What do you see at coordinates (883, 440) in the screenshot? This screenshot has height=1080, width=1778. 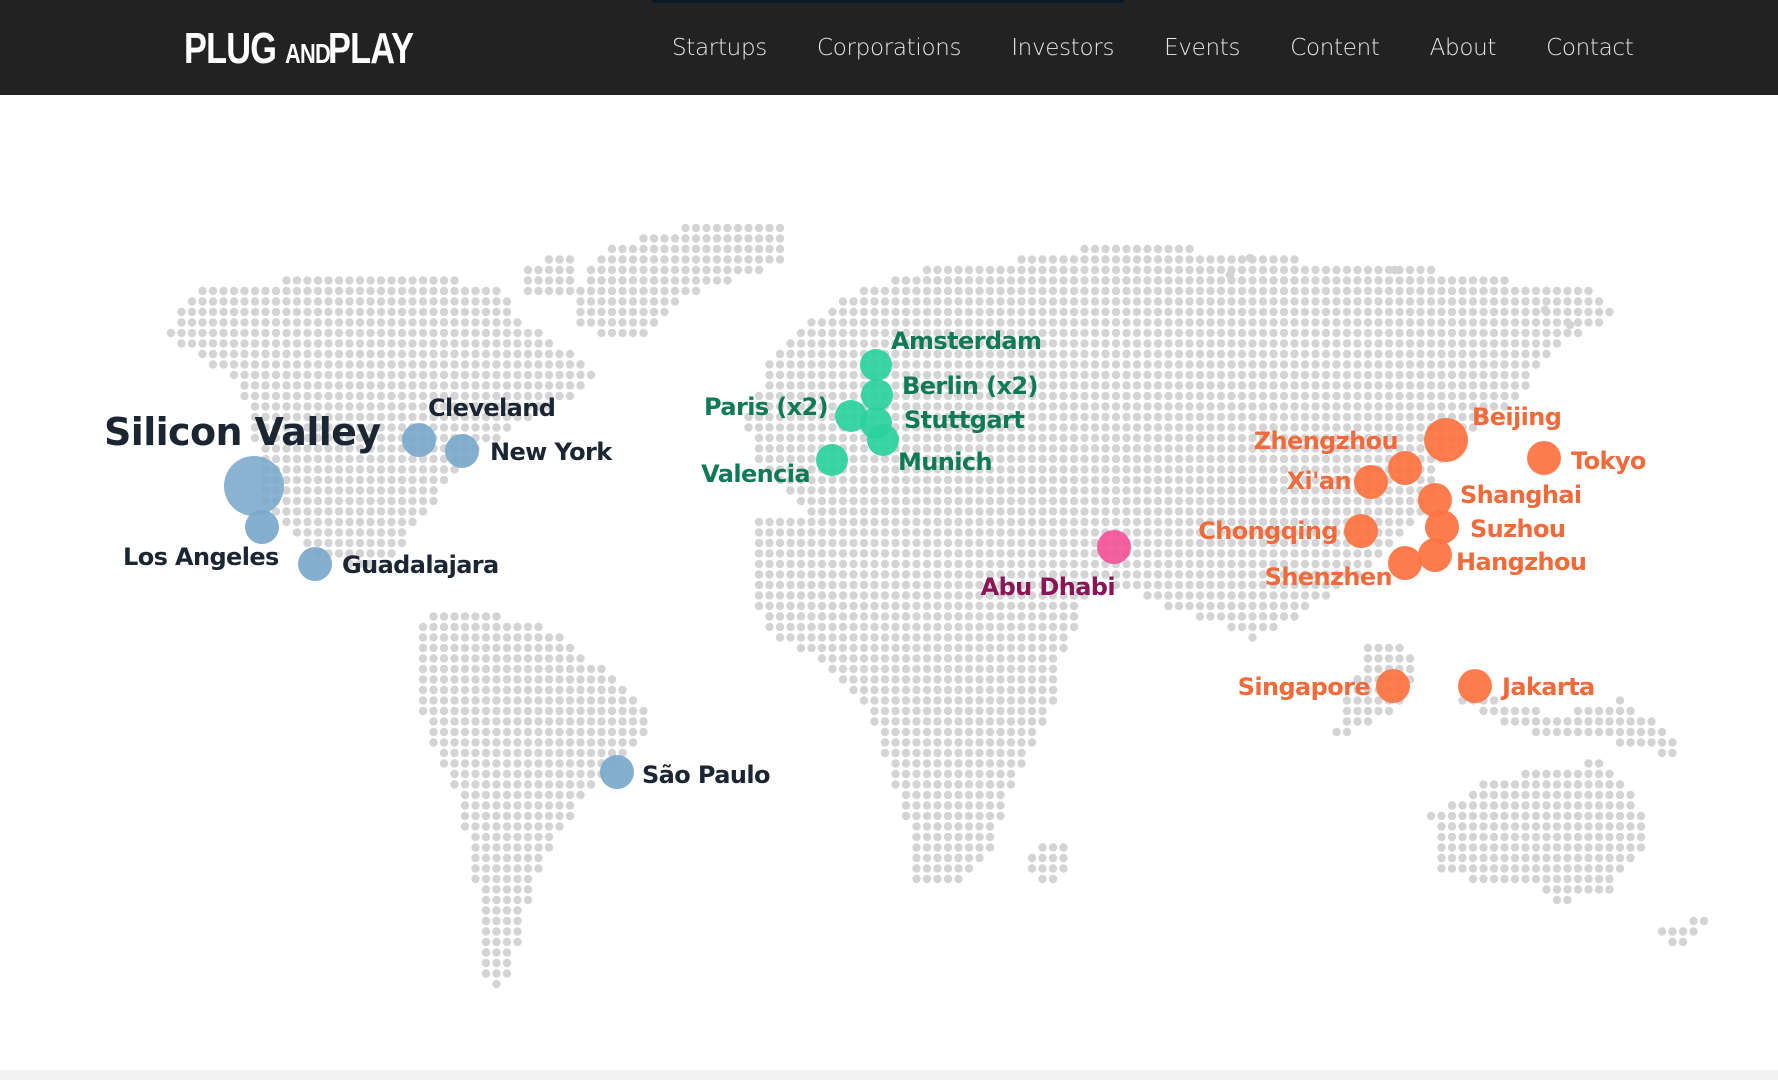 I see `munich-marker` at bounding box center [883, 440].